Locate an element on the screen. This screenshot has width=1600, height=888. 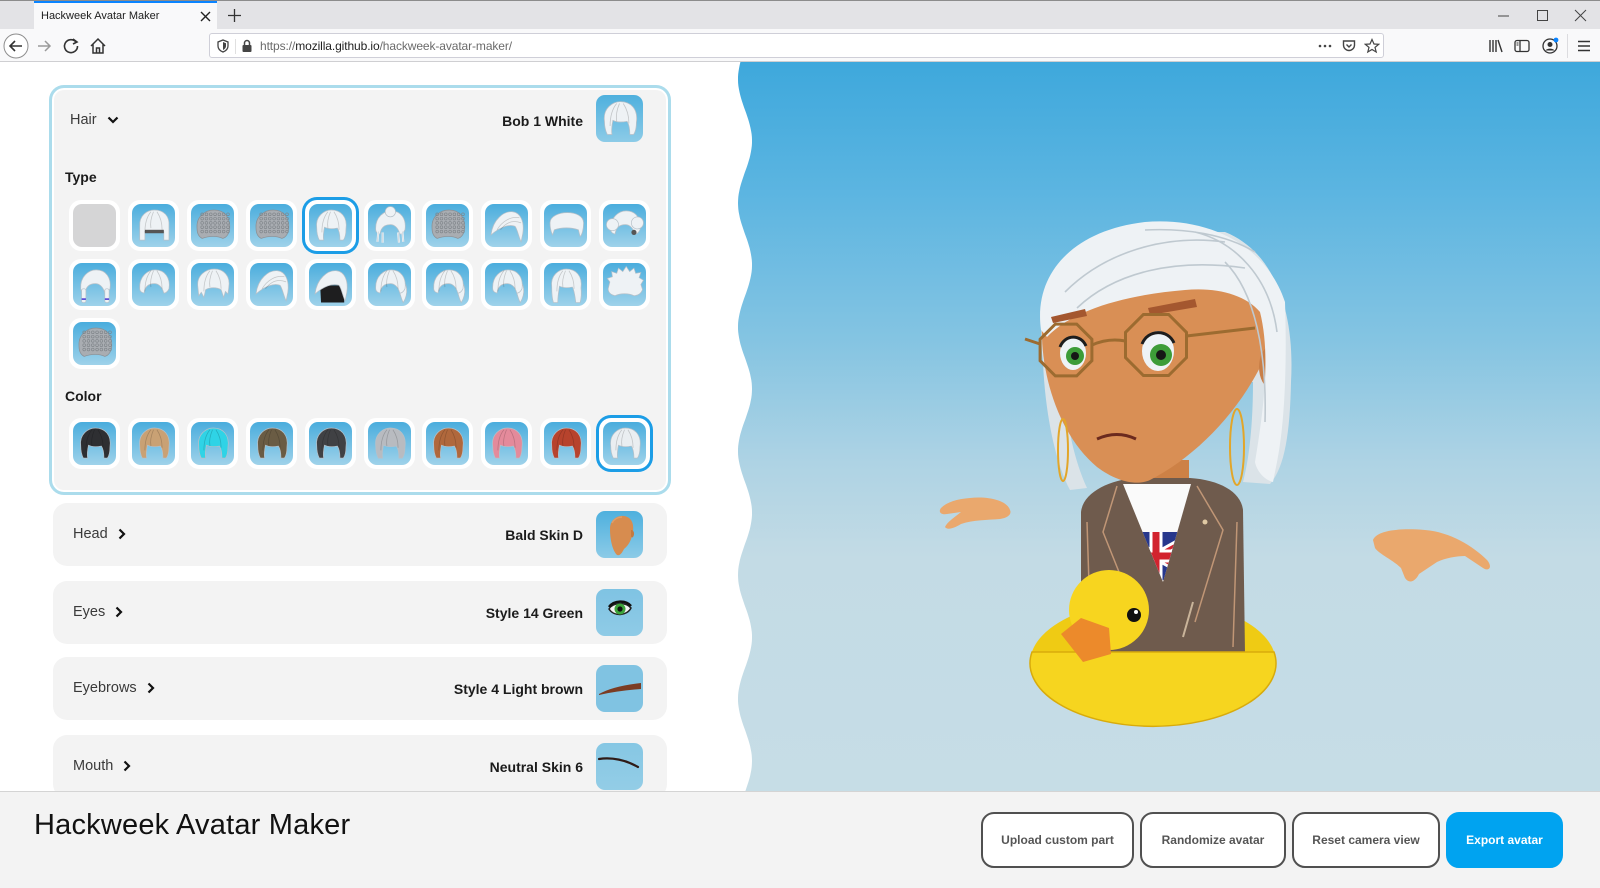
lock-icon is located at coordinates (247, 46).